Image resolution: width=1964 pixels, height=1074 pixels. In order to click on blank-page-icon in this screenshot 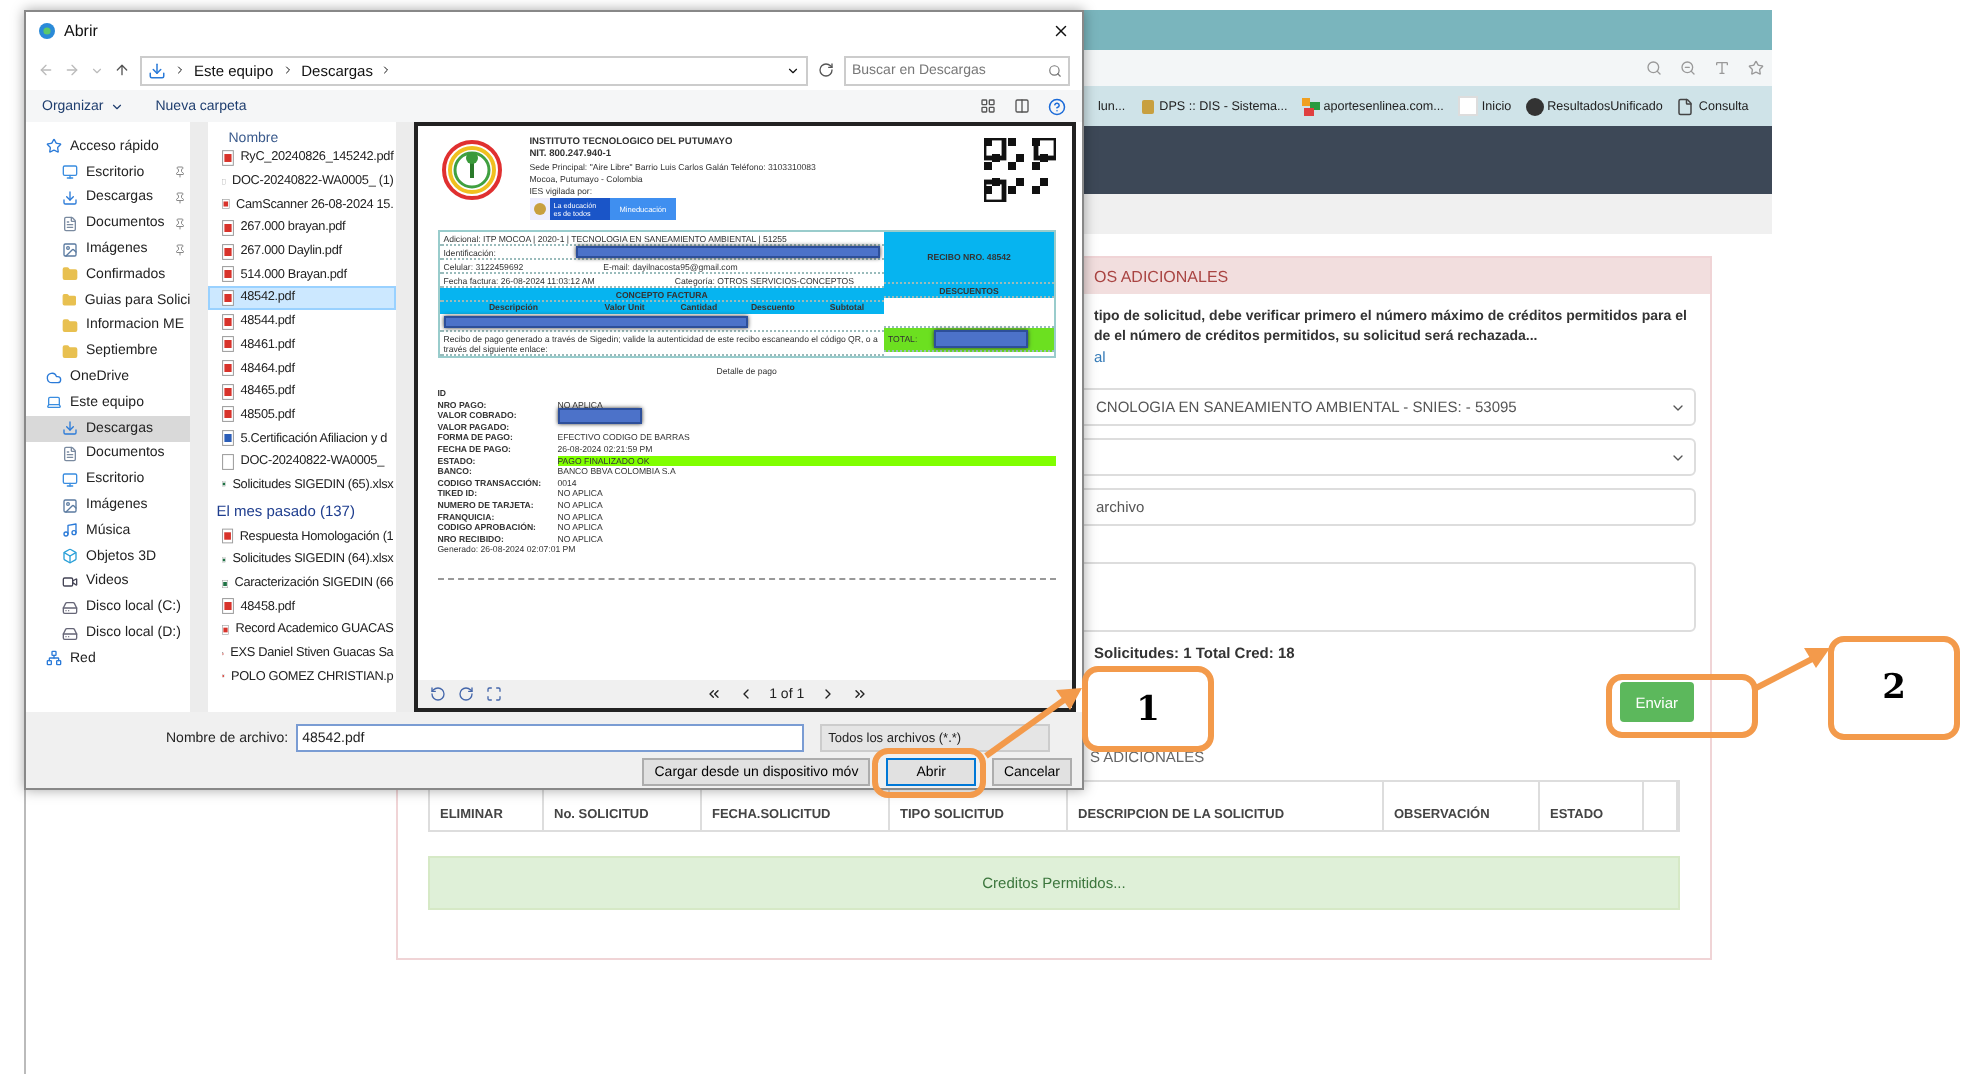, I will do `click(1467, 106)`.